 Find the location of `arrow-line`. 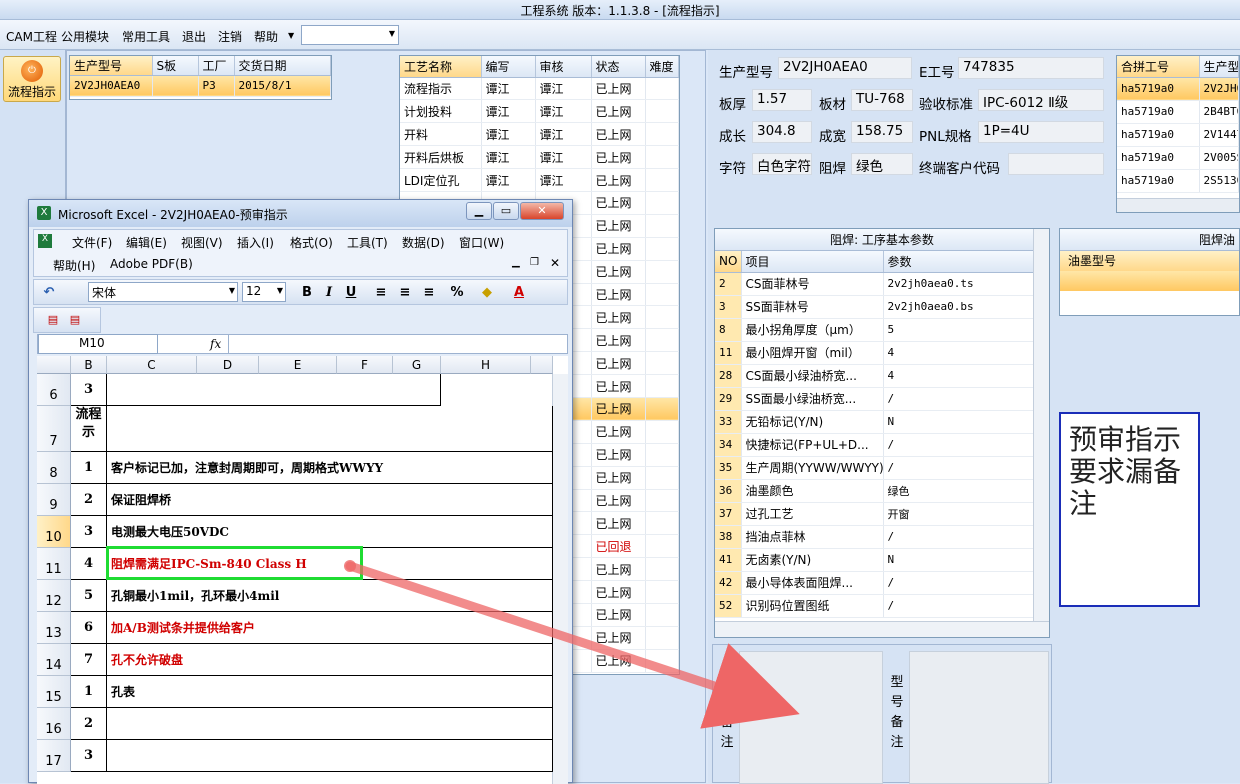

arrow-line is located at coordinates (572, 645).